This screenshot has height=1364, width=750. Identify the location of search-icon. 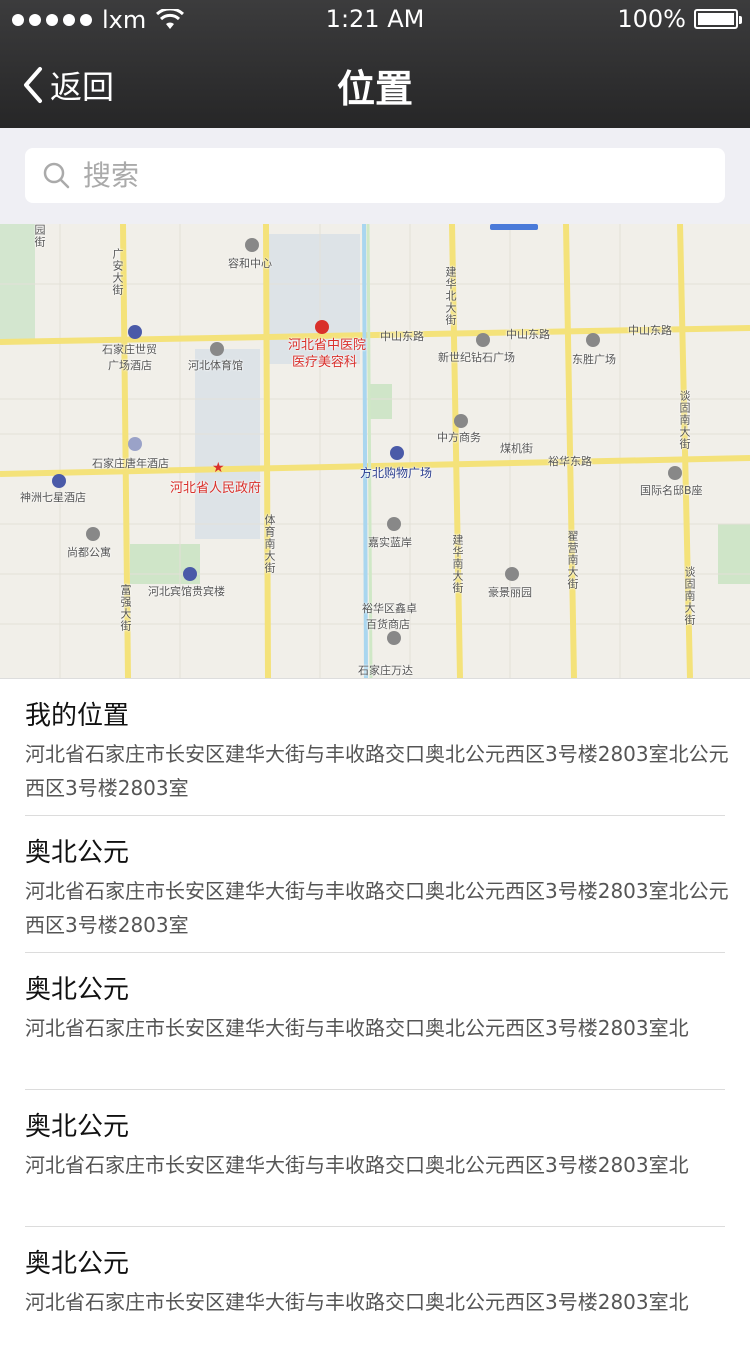
(56, 175).